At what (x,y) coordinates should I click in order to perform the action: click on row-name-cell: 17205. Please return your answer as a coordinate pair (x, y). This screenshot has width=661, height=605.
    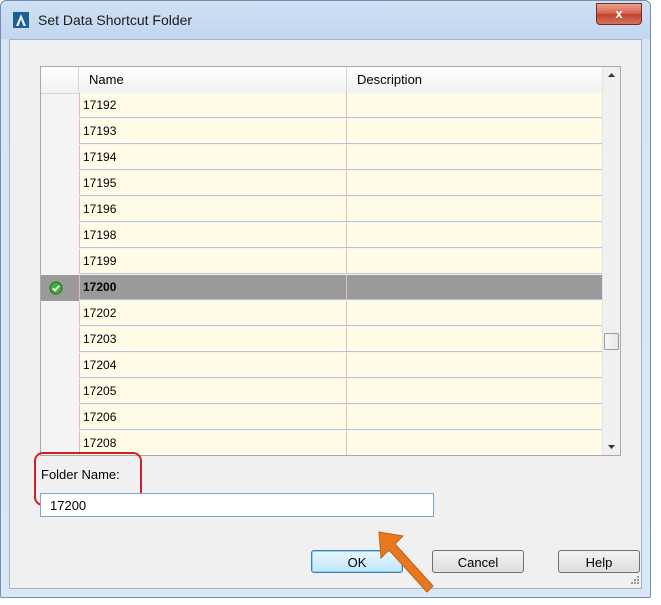
    Looking at the image, I should click on (213, 391).